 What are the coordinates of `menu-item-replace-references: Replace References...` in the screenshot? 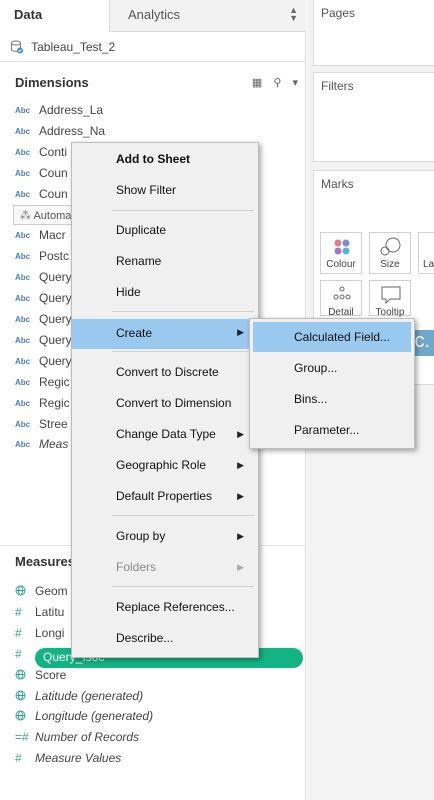 It's located at (165, 608).